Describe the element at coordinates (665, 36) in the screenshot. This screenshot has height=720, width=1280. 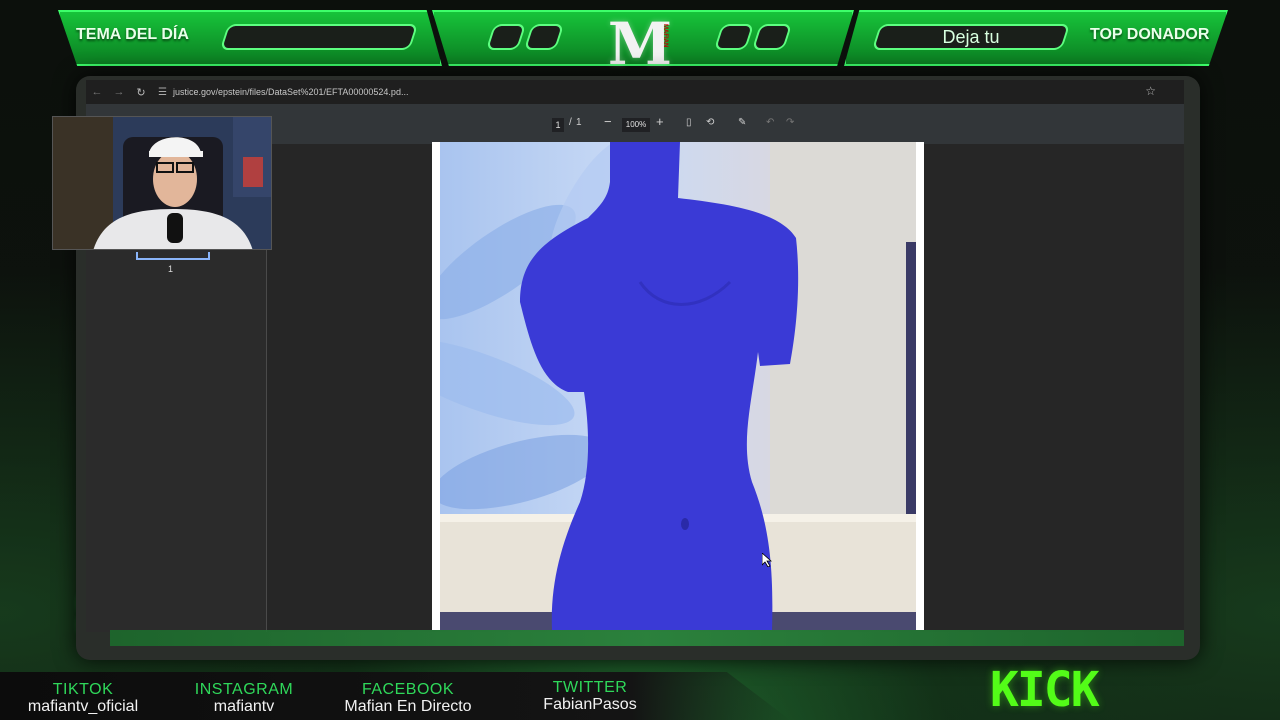
I see `mafian-logo-sub: MAFIAN` at that location.